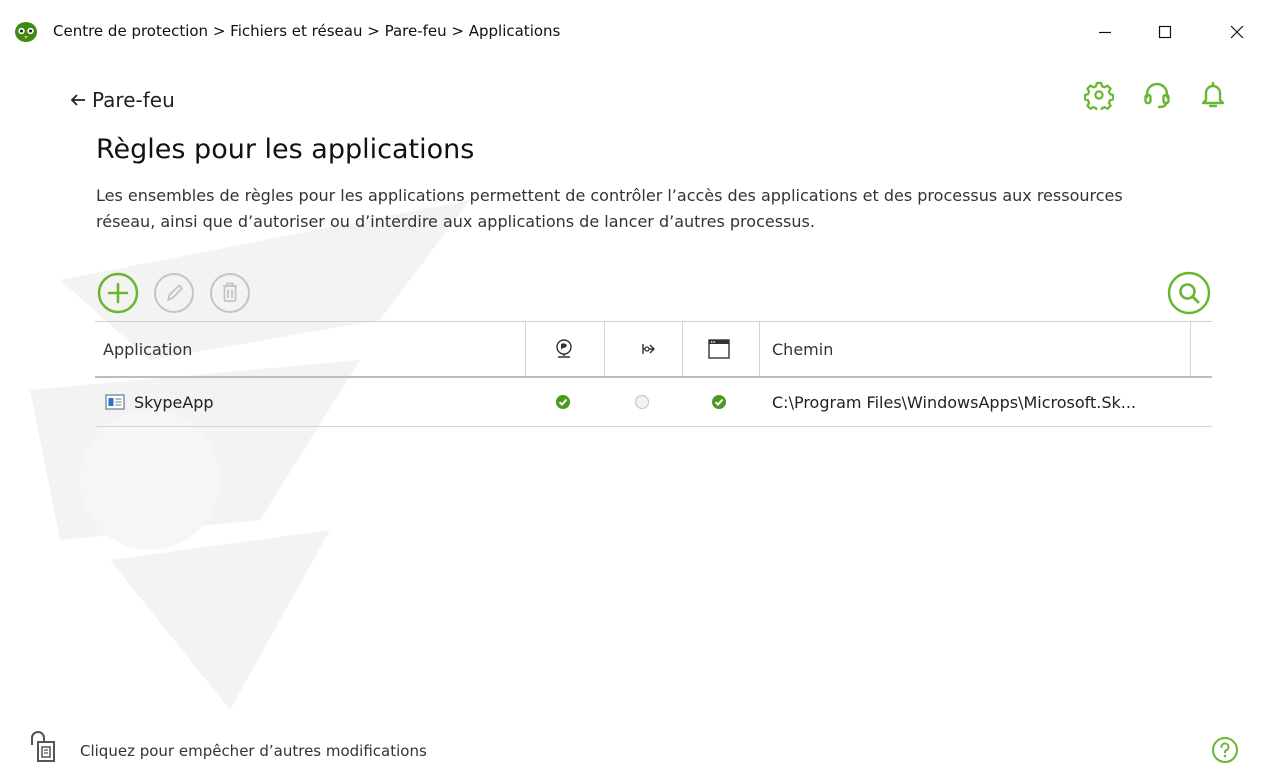 This screenshot has height=764, width=1270. I want to click on back-link-label: Pare-feu, so click(133, 100).